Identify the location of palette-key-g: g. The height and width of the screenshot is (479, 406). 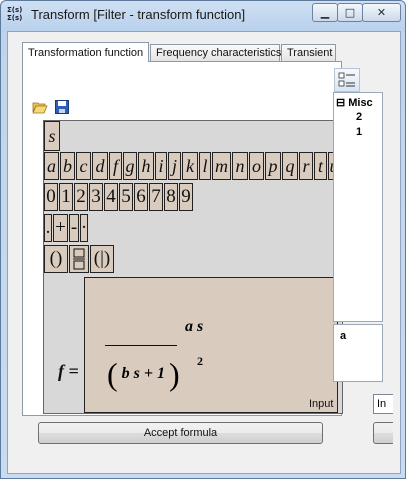
(130, 166).